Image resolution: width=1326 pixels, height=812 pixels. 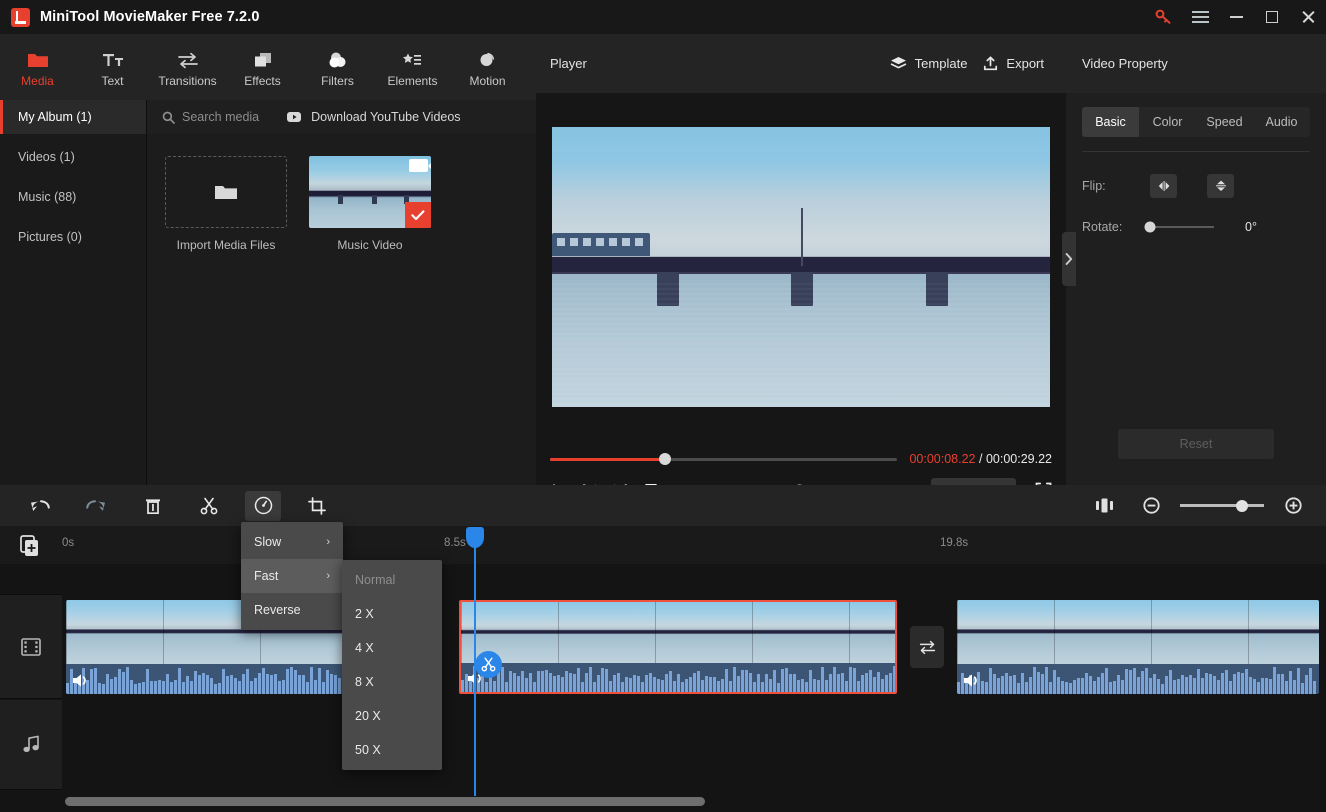 I want to click on category-my-album: My Album (1), so click(x=73, y=117).